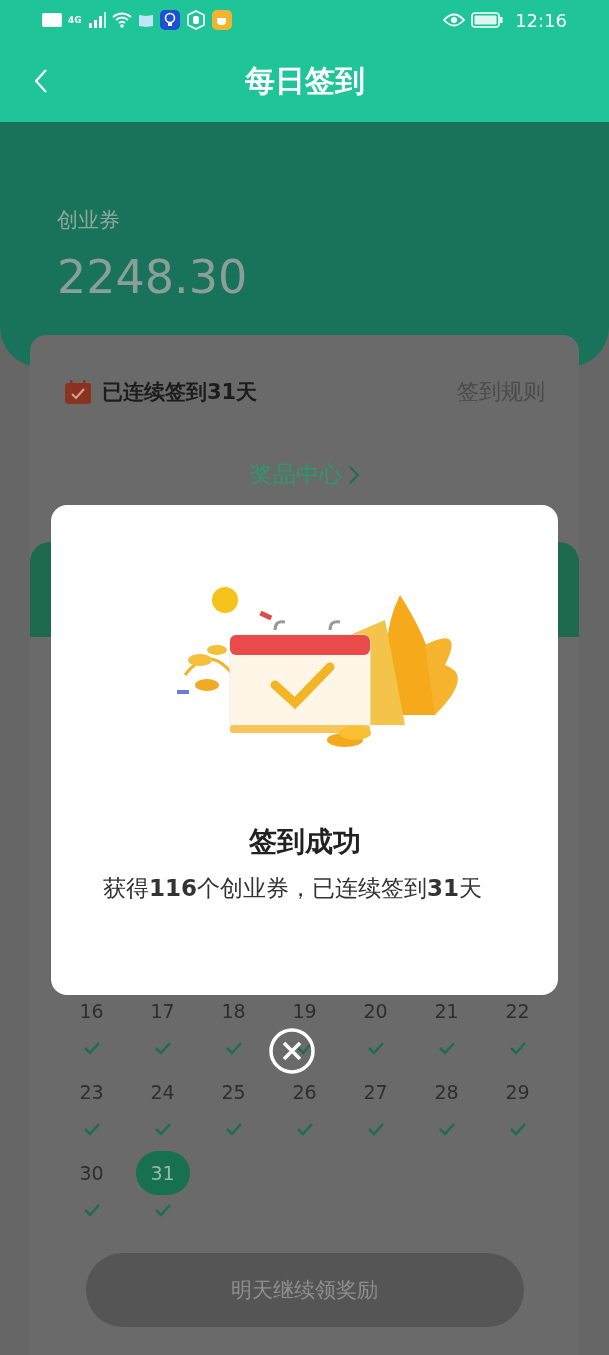 The width and height of the screenshot is (609, 1355). I want to click on calendar-day: 31, so click(162, 1173).